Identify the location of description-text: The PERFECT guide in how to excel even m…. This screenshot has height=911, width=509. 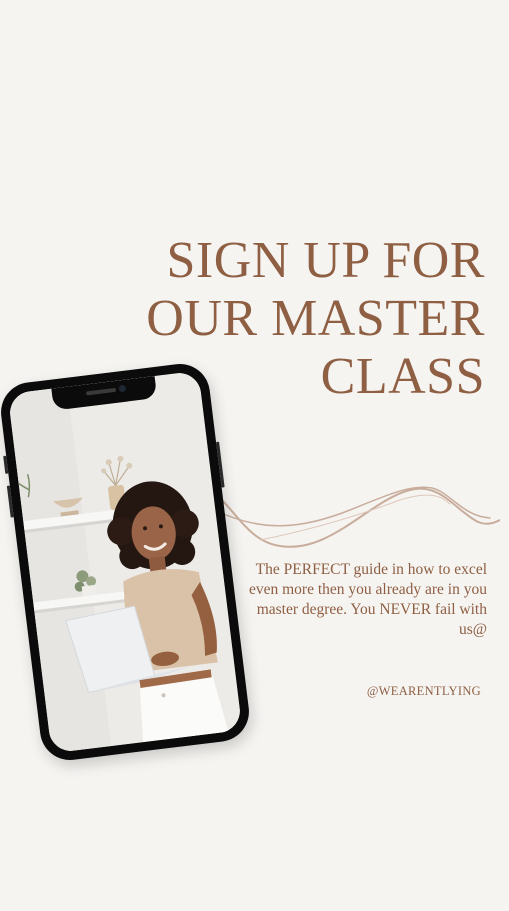
(367, 599).